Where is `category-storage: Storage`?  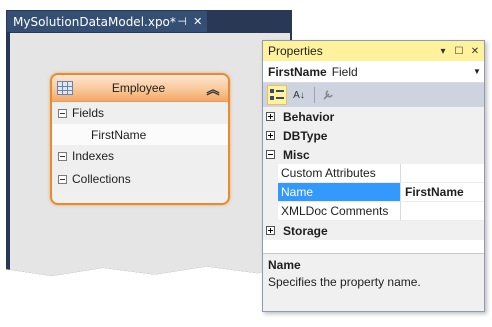
category-storage: Storage is located at coordinates (373, 230).